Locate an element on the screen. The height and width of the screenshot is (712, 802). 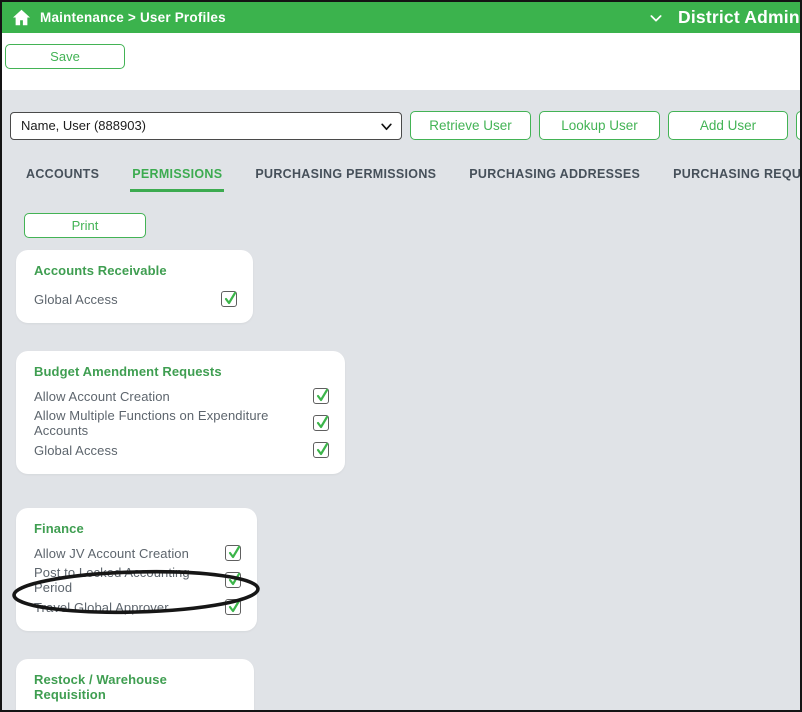
user-select: Name, User (888903) is located at coordinates (206, 125).